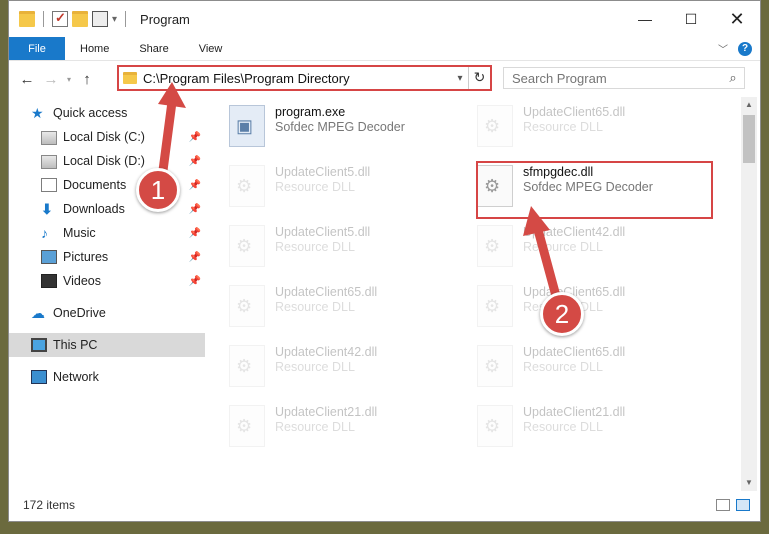 The image size is (769, 534). What do you see at coordinates (733, 505) in the screenshot?
I see `view-switcher` at bounding box center [733, 505].